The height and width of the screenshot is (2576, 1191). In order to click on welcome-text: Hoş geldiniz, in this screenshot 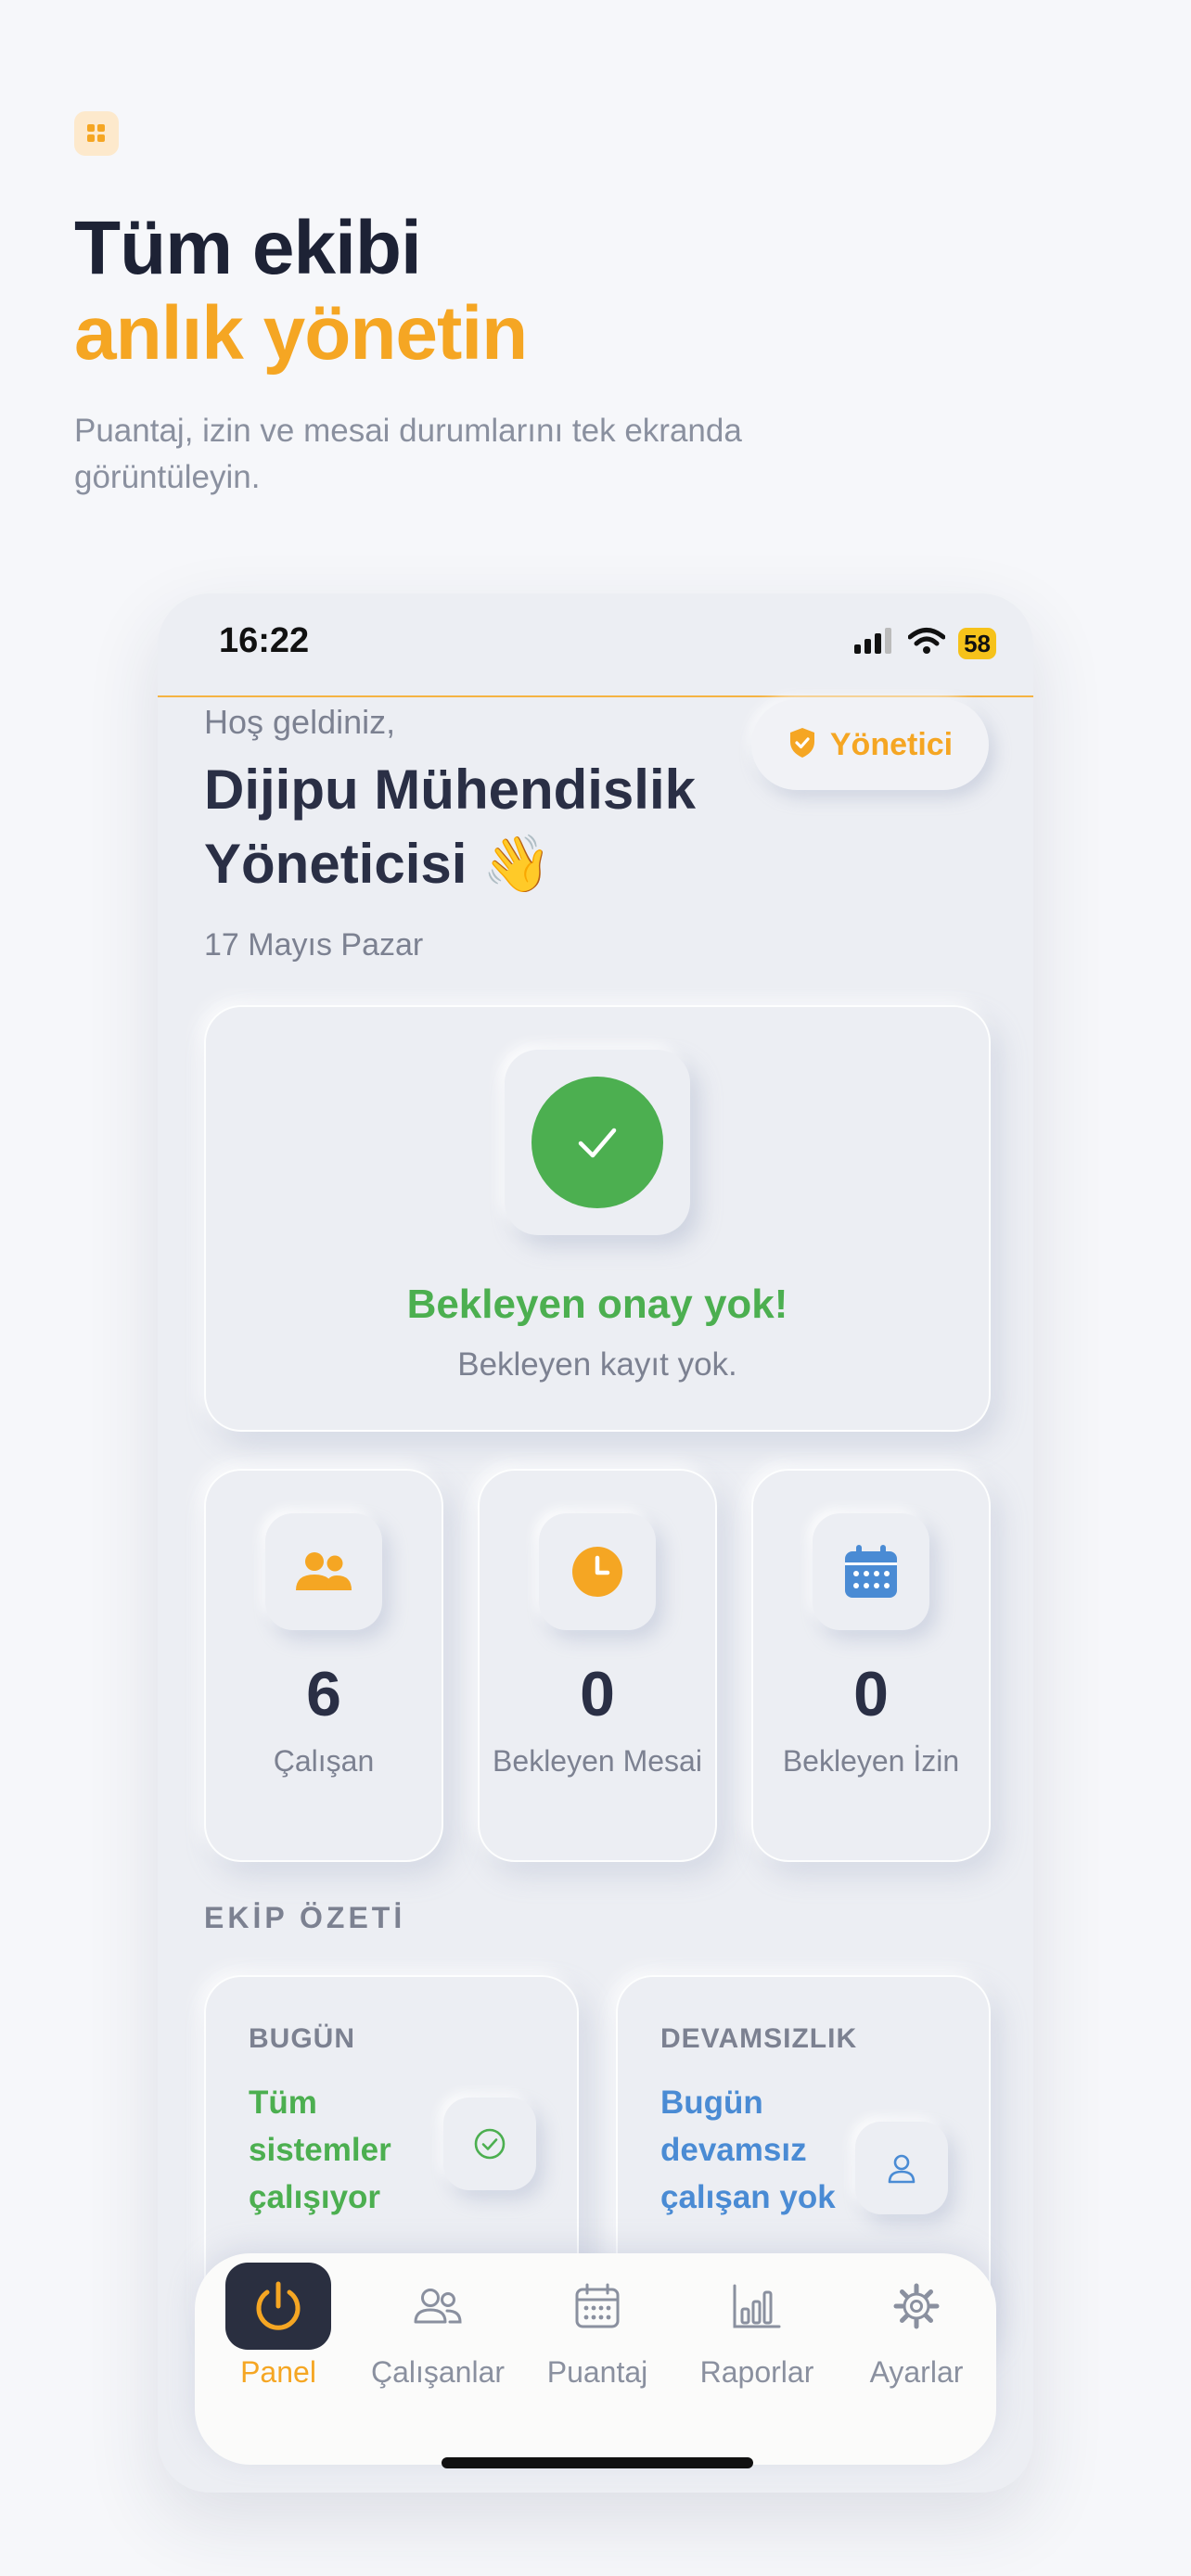, I will do `click(300, 722)`.